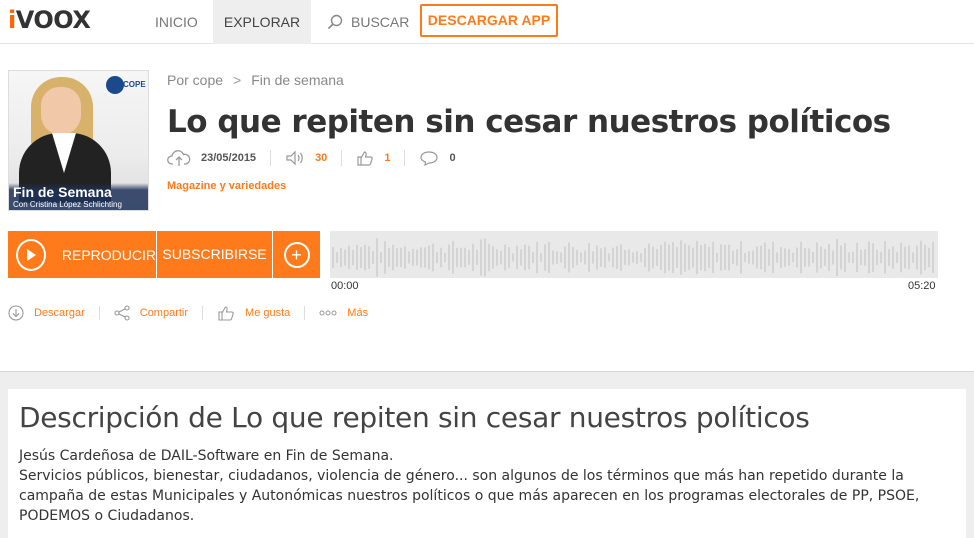 This screenshot has width=974, height=538. Describe the element at coordinates (59, 313) in the screenshot. I see `download-label: Descargar` at that location.